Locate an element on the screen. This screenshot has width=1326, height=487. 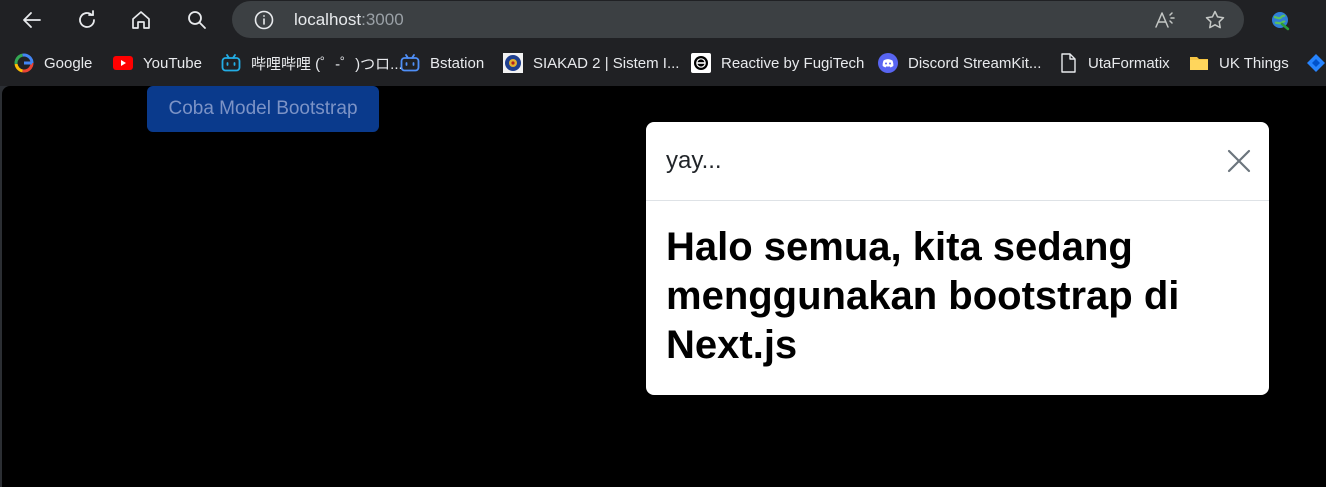
file-icon is located at coordinates (1068, 63).